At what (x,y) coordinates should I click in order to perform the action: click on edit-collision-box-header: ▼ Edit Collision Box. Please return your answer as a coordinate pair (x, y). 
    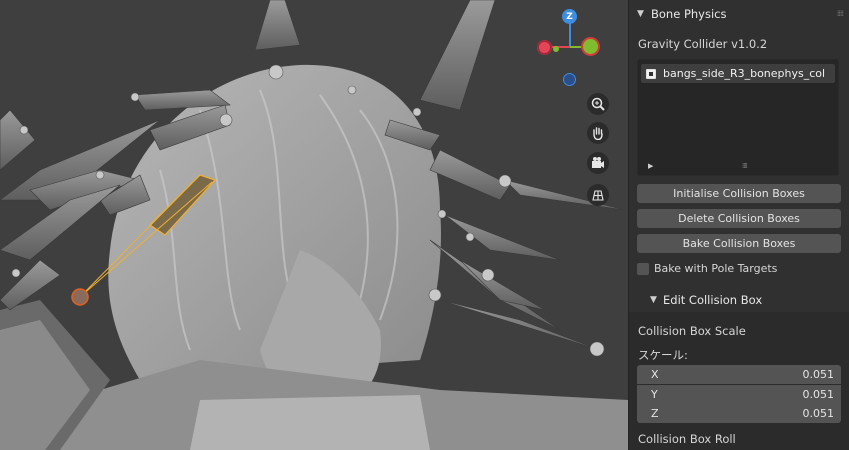
    Looking at the image, I should click on (739, 300).